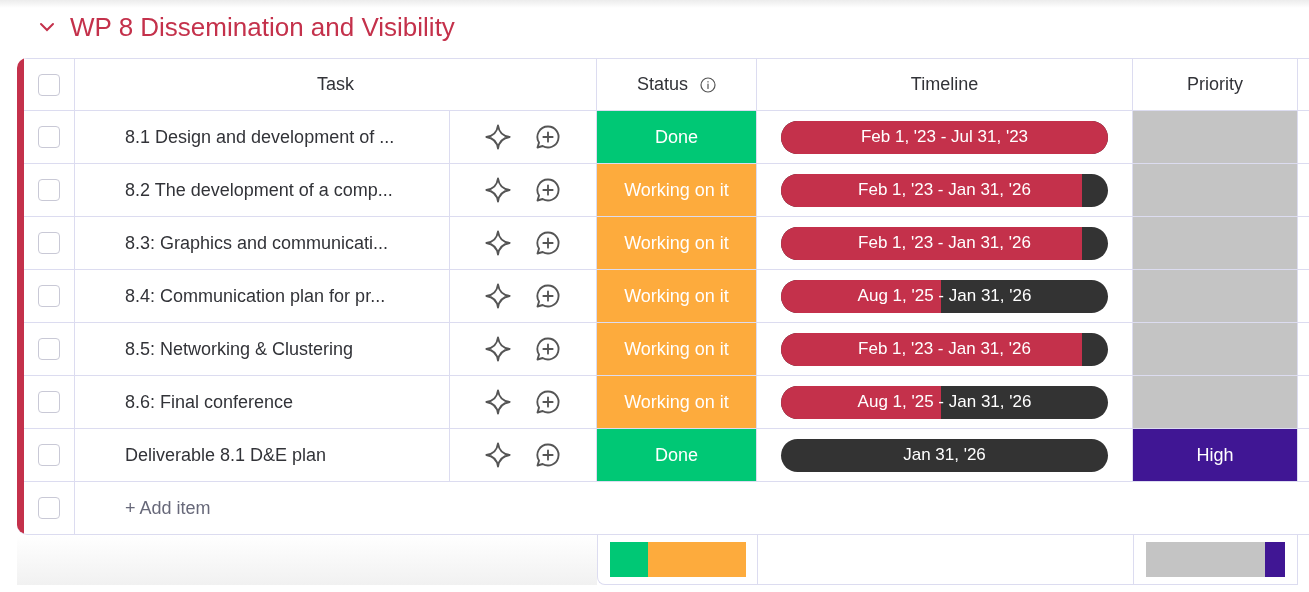 The width and height of the screenshot is (1309, 592). What do you see at coordinates (1215, 455) in the screenshot?
I see `priority-label: High` at bounding box center [1215, 455].